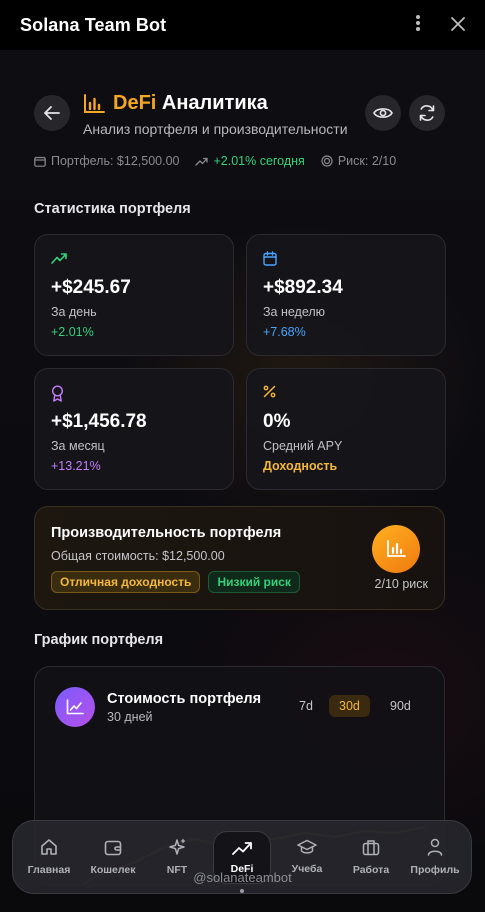 The width and height of the screenshot is (485, 912). Describe the element at coordinates (277, 421) in the screenshot. I see `stat-value: 0%` at that location.